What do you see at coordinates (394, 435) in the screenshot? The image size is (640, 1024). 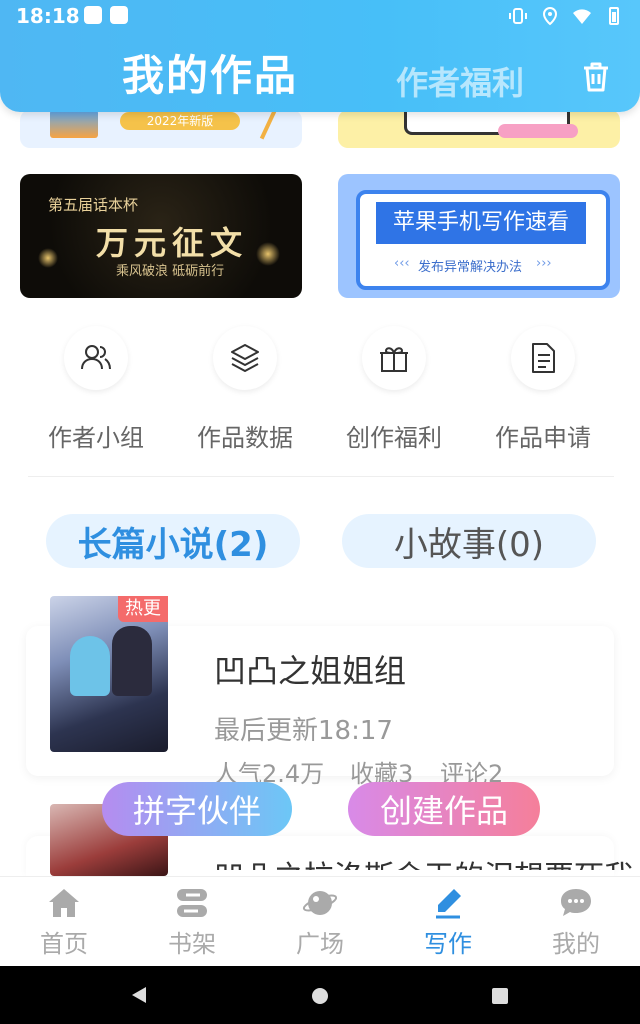 I see `shortcut-label: 创作福利` at bounding box center [394, 435].